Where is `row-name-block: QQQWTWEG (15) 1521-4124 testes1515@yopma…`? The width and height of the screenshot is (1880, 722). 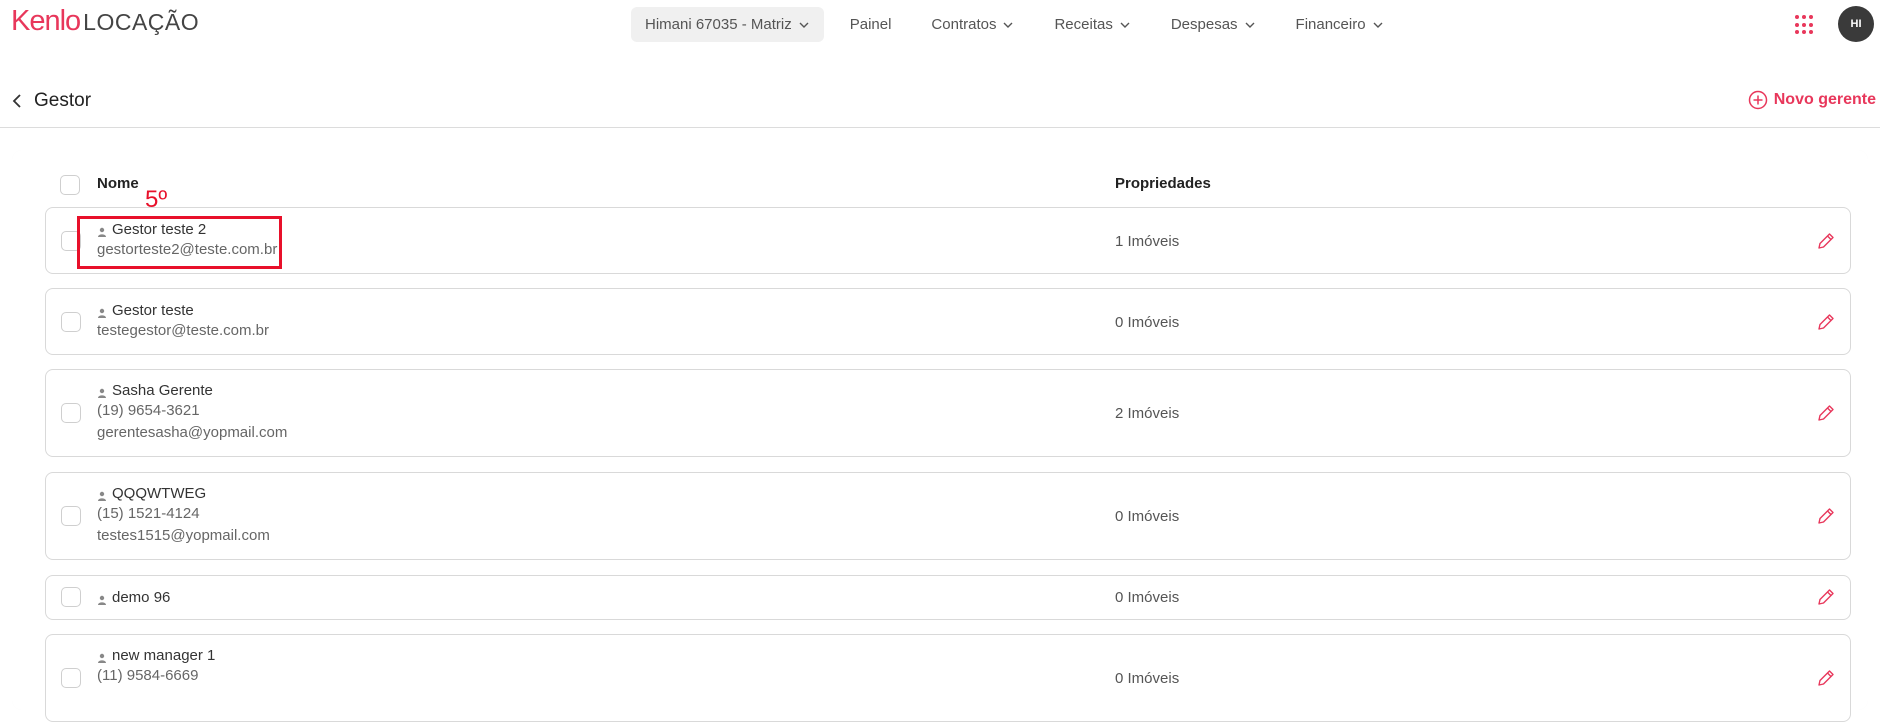
row-name-block: QQQWTWEG (15) 1521-4124 testes1515@yopma… is located at coordinates (183, 515).